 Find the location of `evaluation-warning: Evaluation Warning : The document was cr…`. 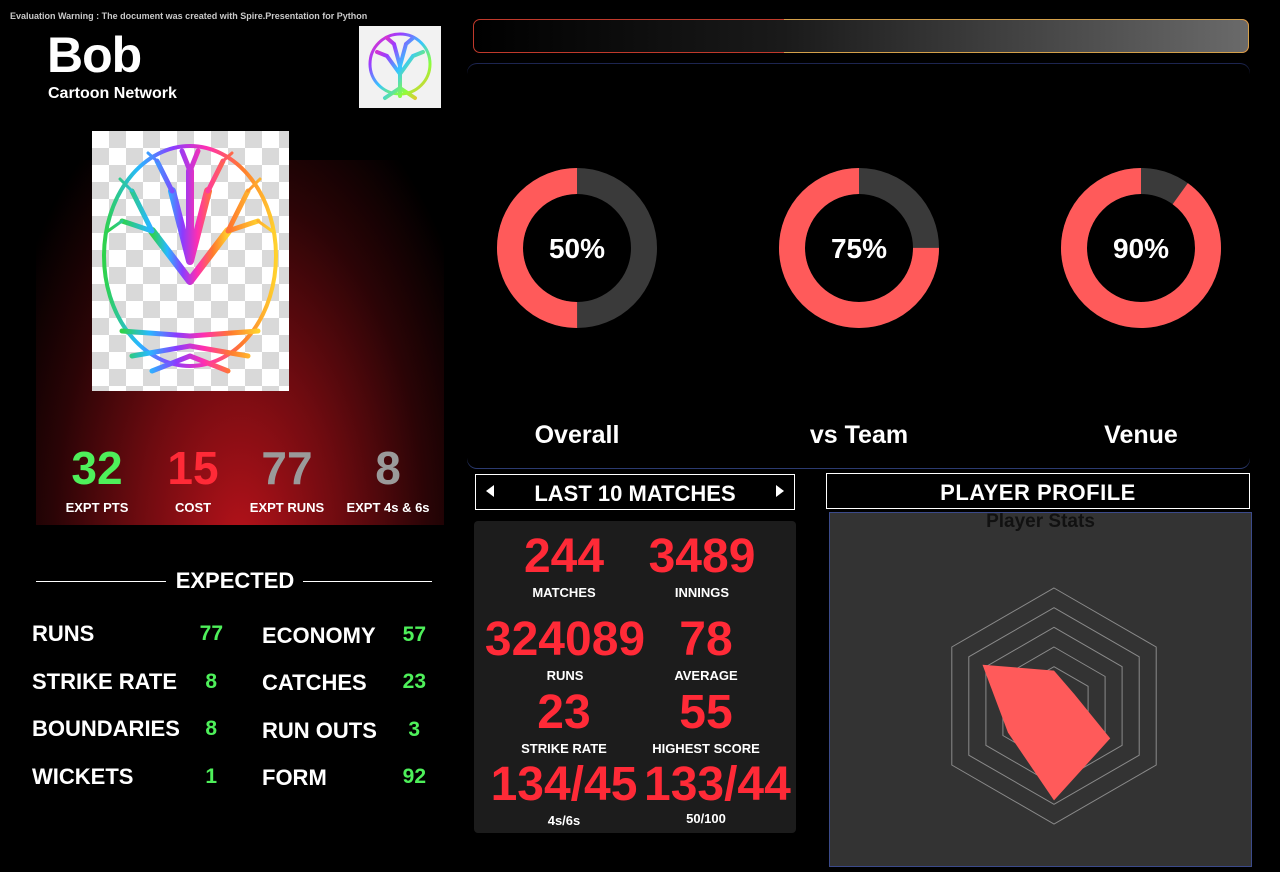

evaluation-warning: Evaluation Warning : The document was cr… is located at coordinates (189, 16).